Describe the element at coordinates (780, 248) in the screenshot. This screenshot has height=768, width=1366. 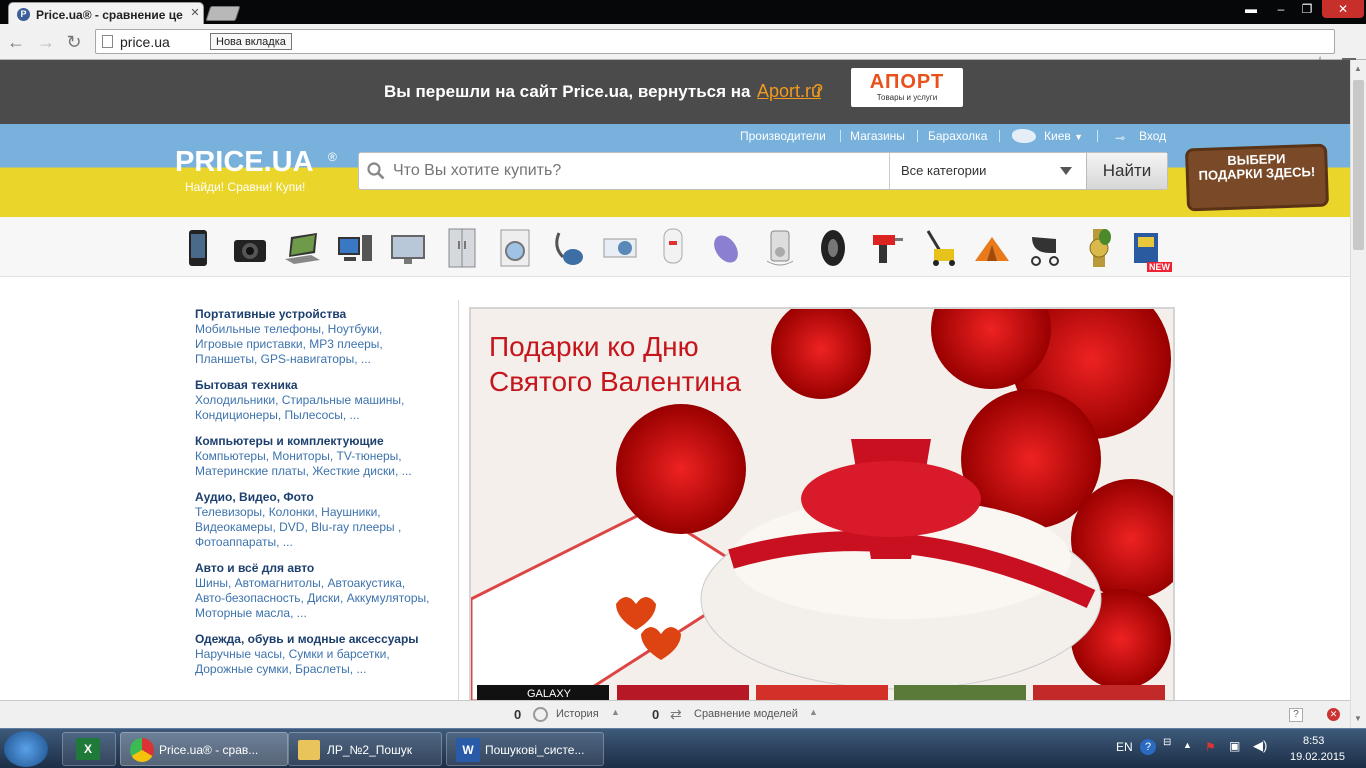
I see `mp3-icon` at that location.